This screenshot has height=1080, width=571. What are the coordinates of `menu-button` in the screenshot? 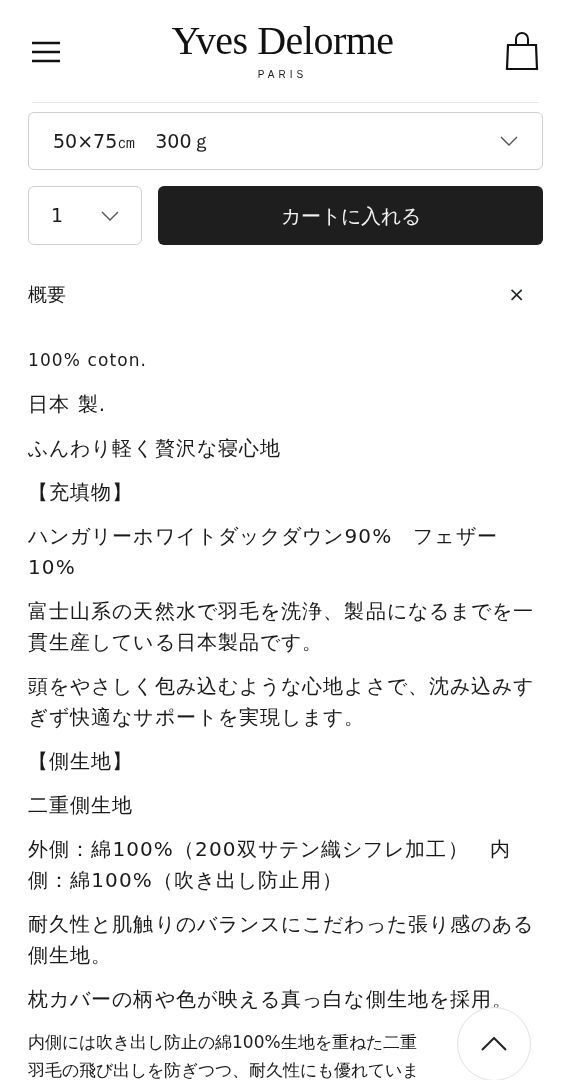 It's located at (46, 51).